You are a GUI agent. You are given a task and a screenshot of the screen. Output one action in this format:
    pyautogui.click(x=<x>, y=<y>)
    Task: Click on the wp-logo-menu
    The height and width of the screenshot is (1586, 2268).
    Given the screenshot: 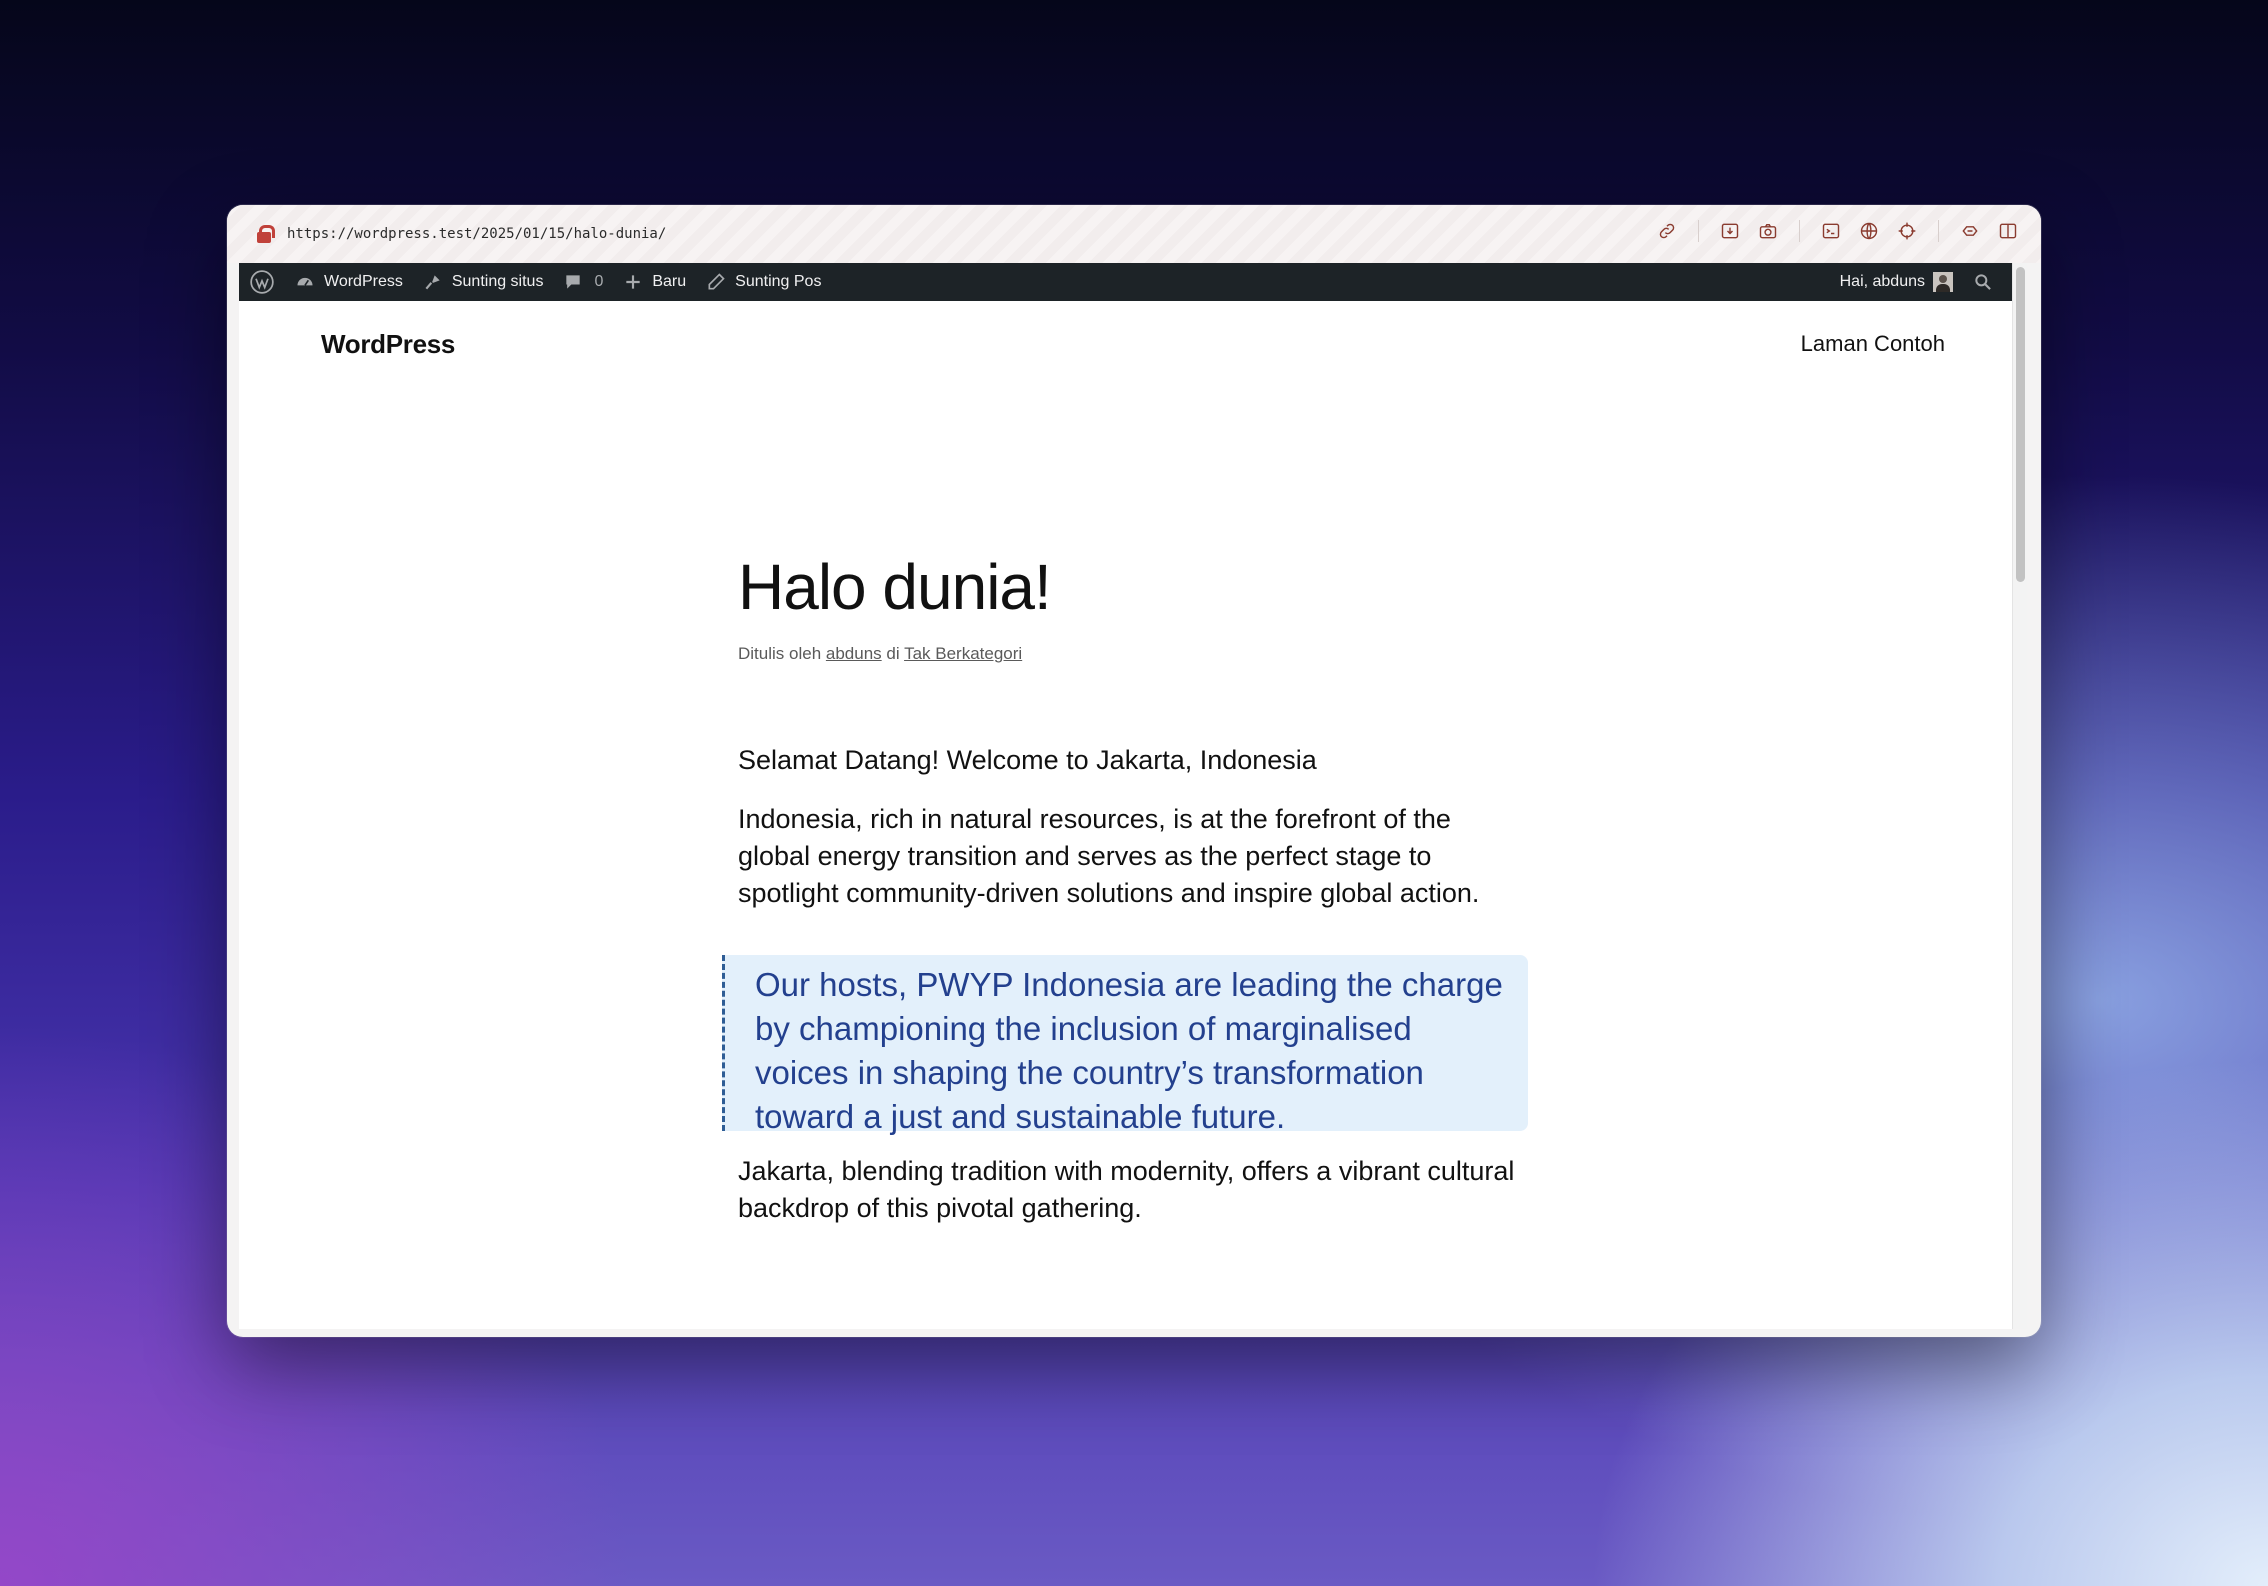 What is the action you would take?
    pyautogui.click(x=262, y=282)
    